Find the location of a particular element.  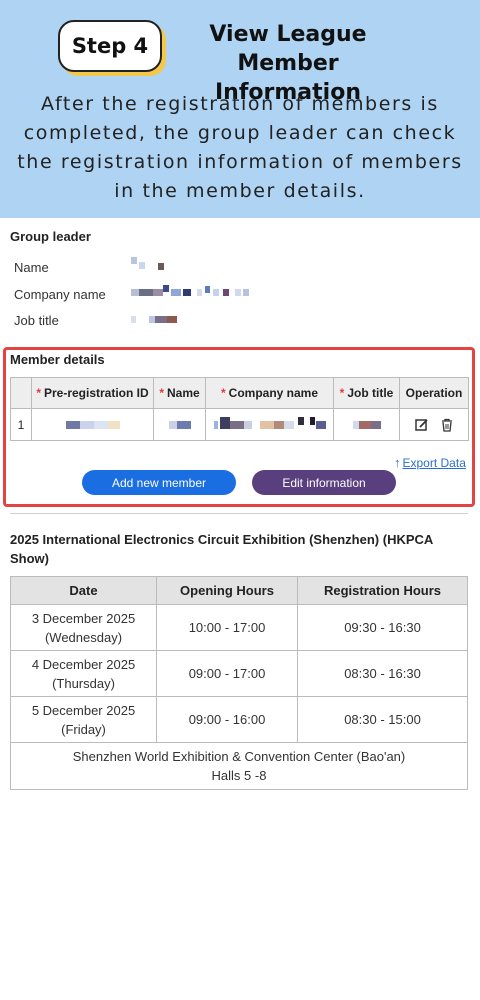

col-label: Name is located at coordinates (183, 393).